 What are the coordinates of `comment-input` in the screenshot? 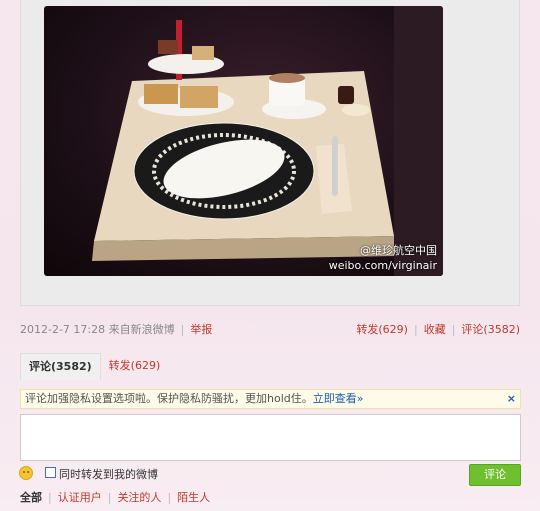 It's located at (270, 437).